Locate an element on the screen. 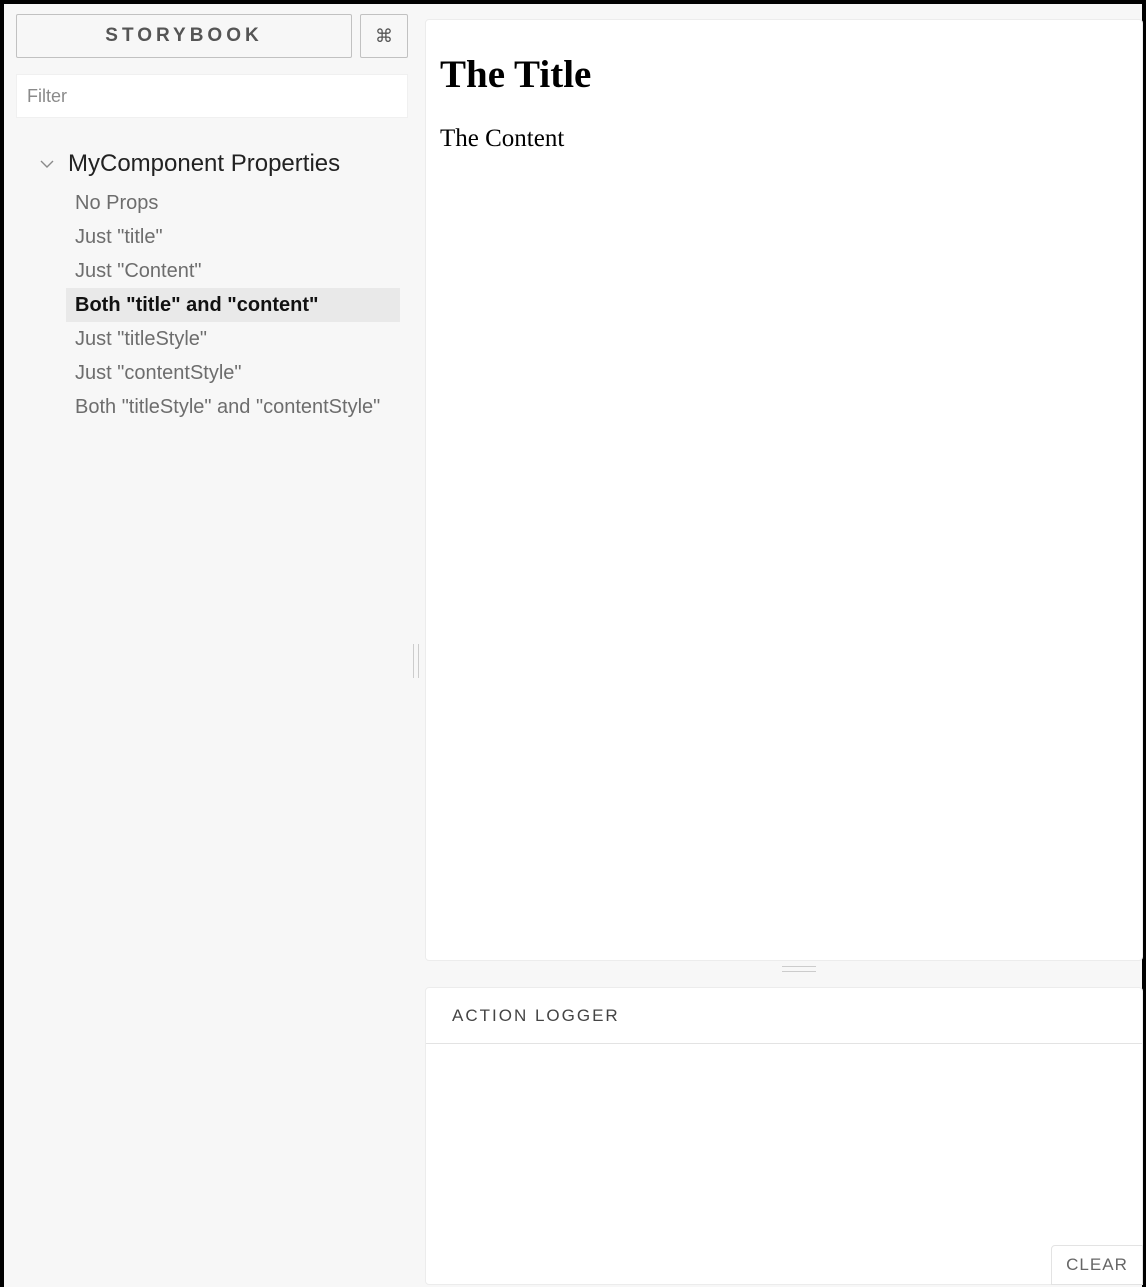  header-row: STORYBOOK ⌘ is located at coordinates (212, 36).